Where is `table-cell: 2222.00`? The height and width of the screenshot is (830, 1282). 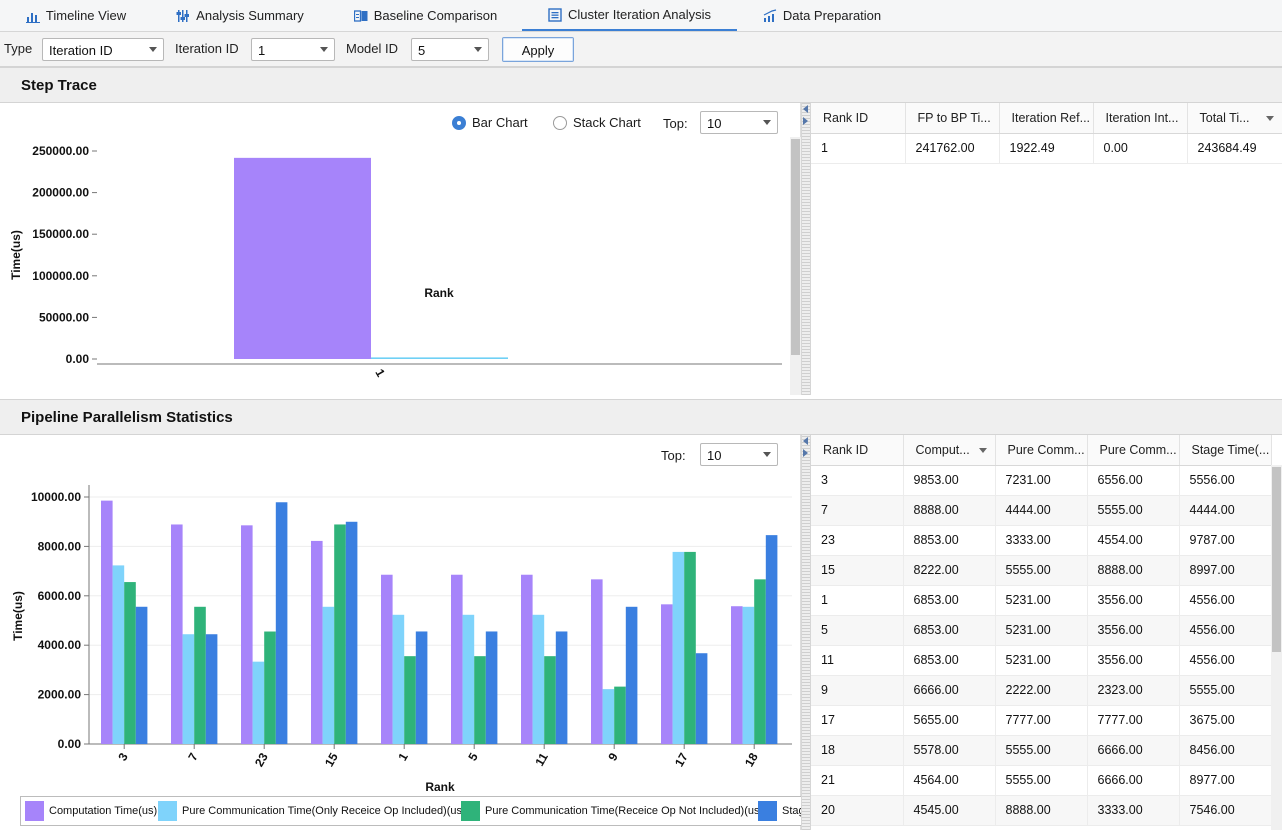 table-cell: 2222.00 is located at coordinates (1041, 690).